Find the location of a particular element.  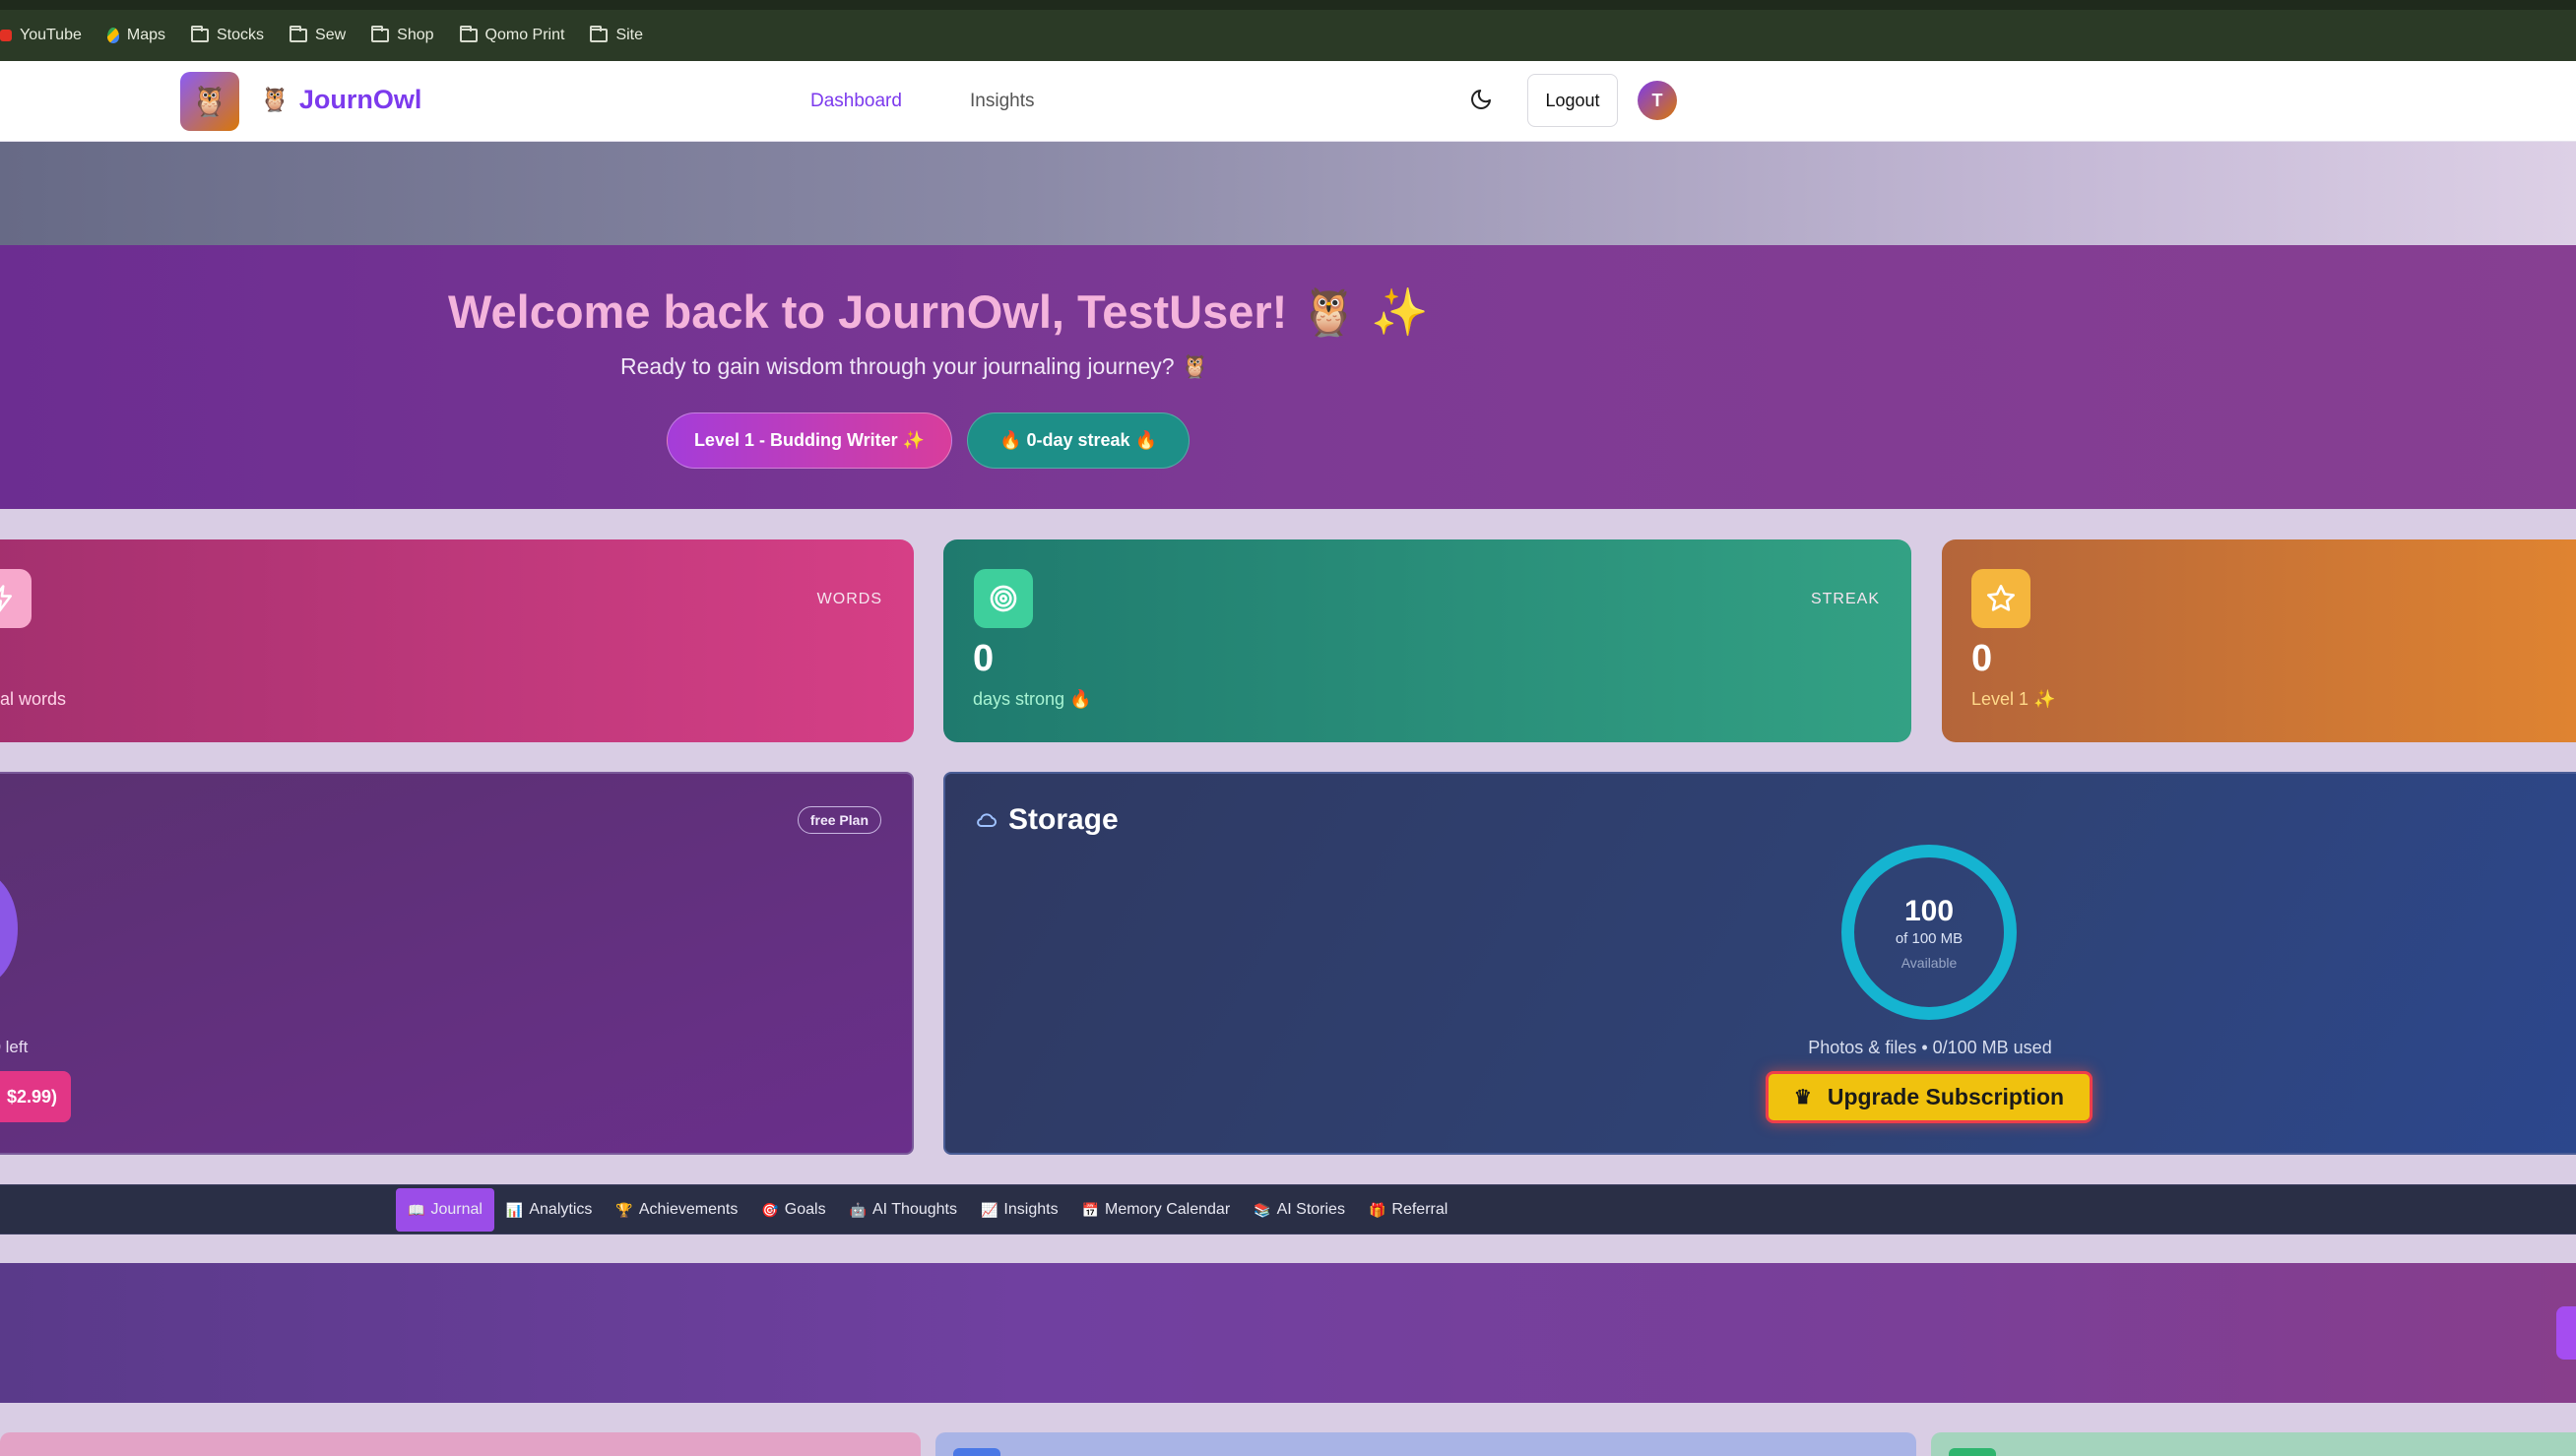

lightning-icon is located at coordinates (16, 598).